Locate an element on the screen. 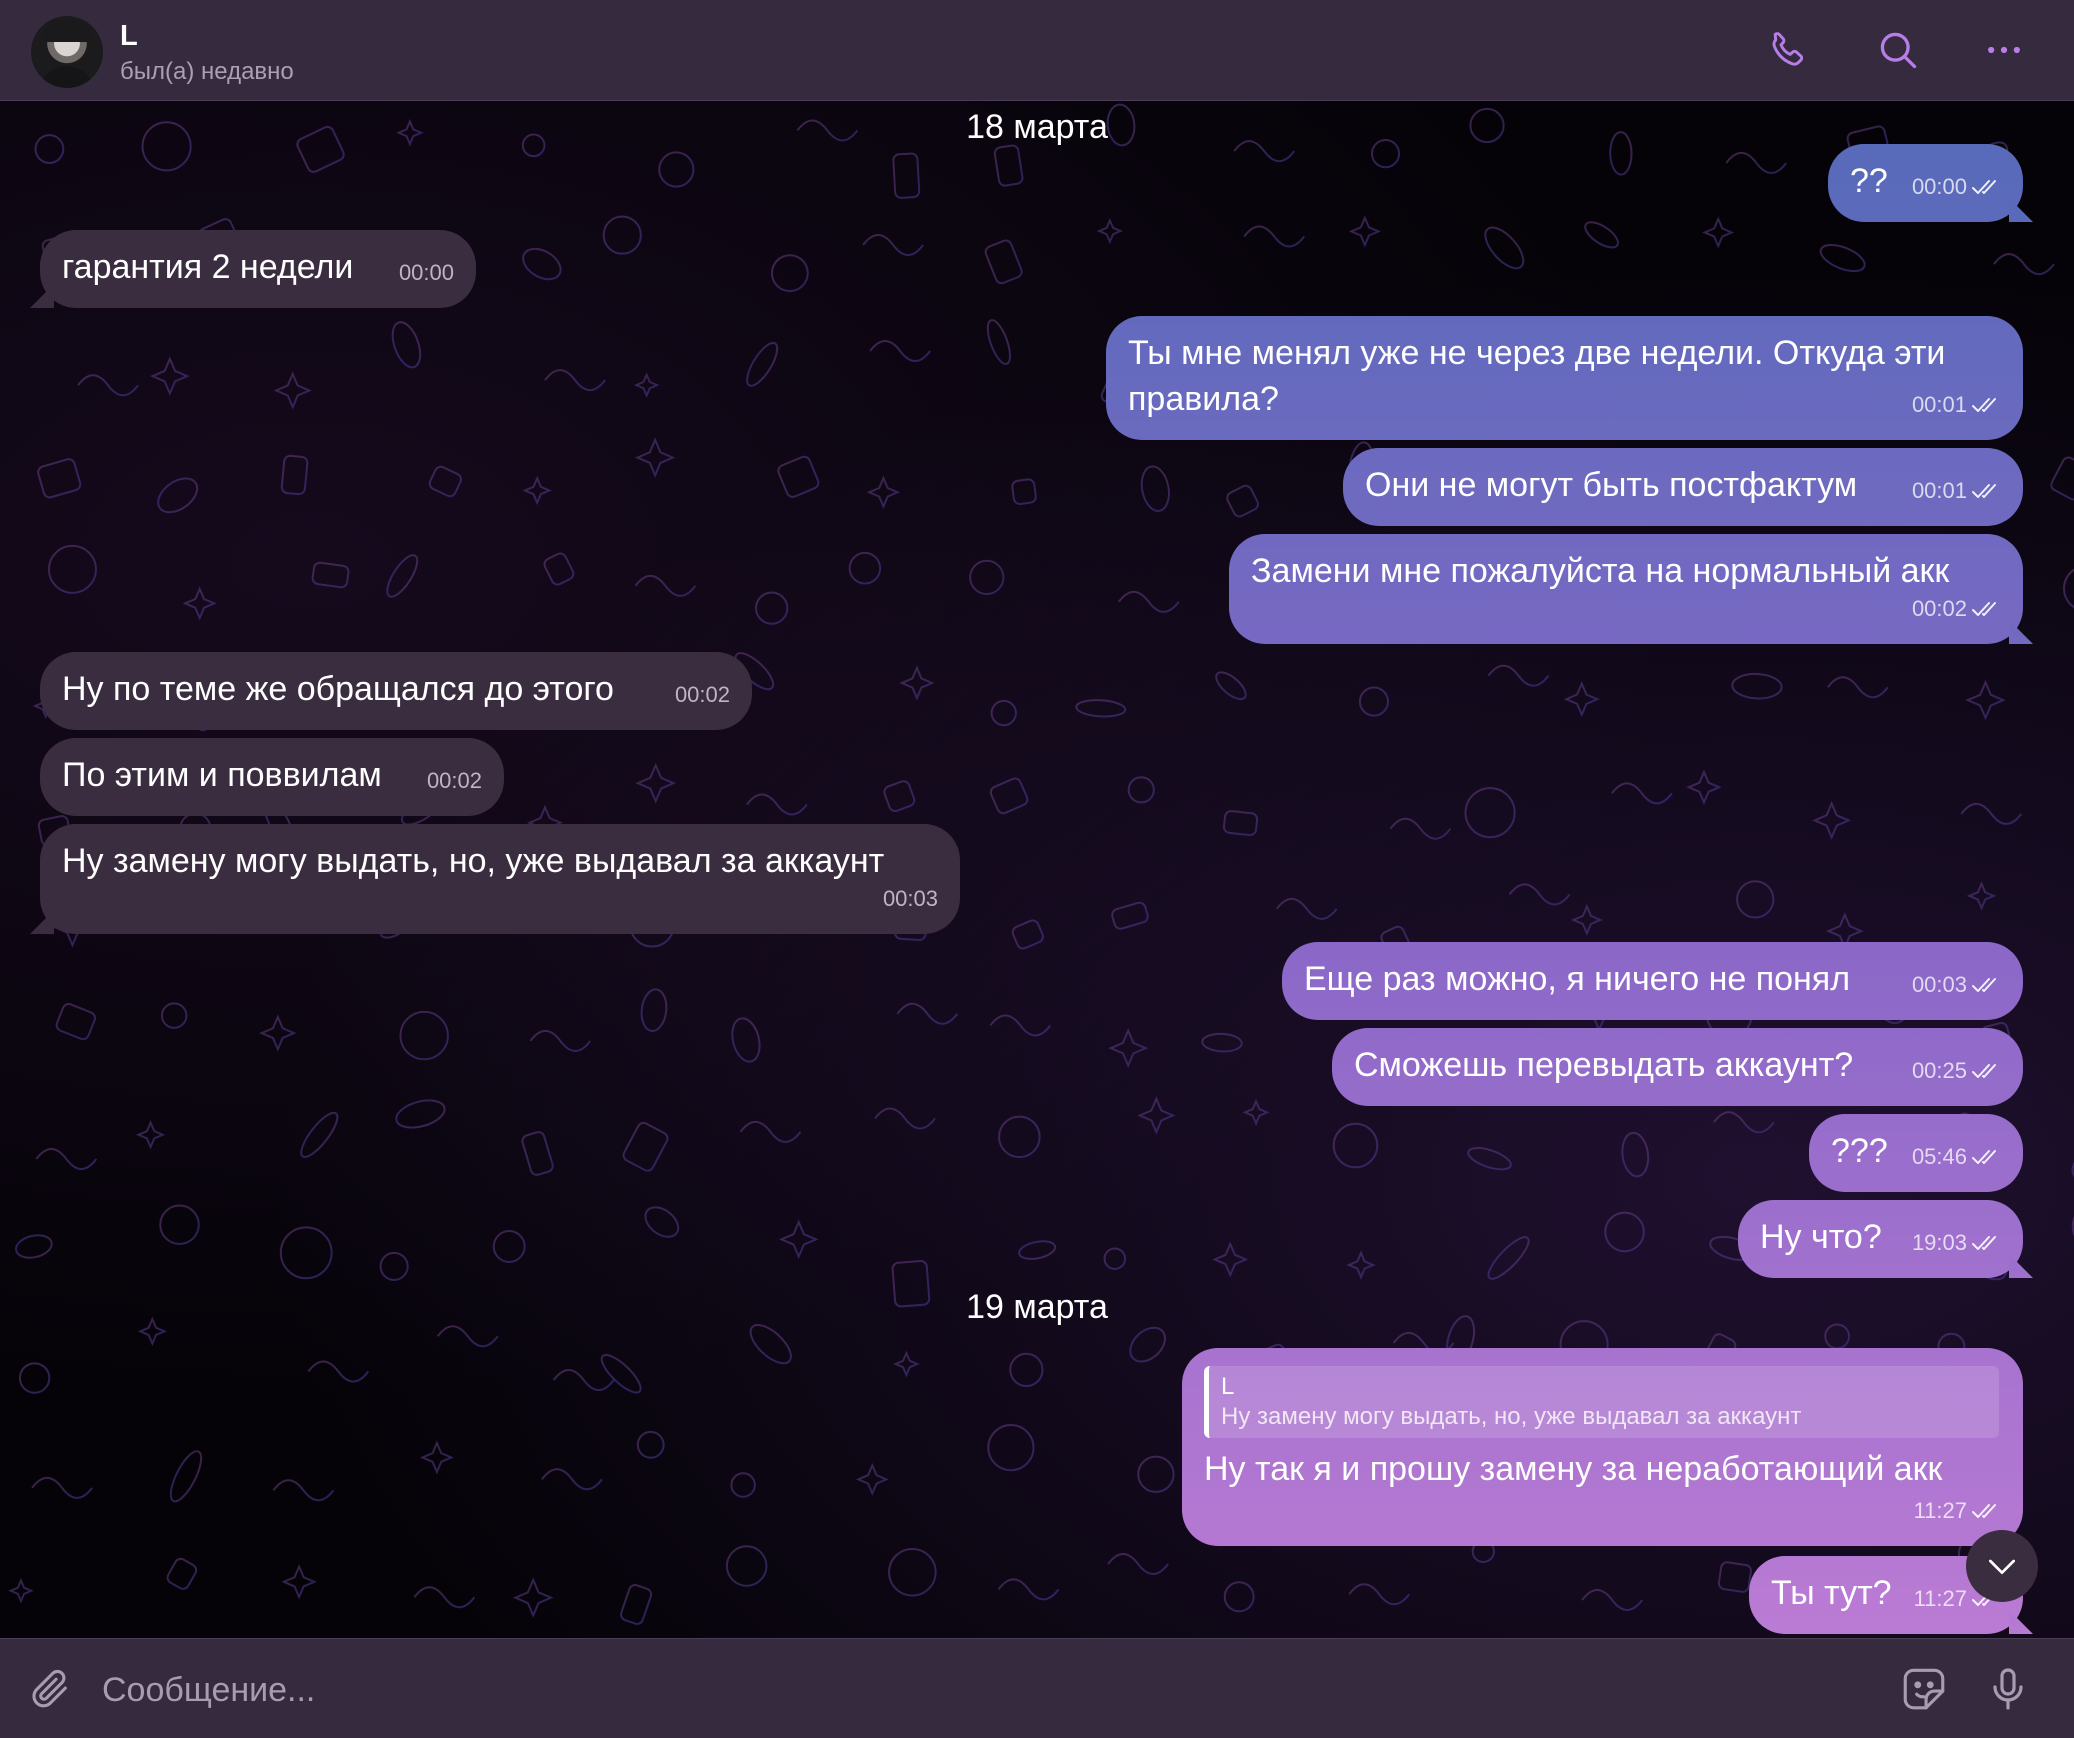 The height and width of the screenshot is (1738, 2074). message-text: Они не могут быть постфактум is located at coordinates (1611, 485).